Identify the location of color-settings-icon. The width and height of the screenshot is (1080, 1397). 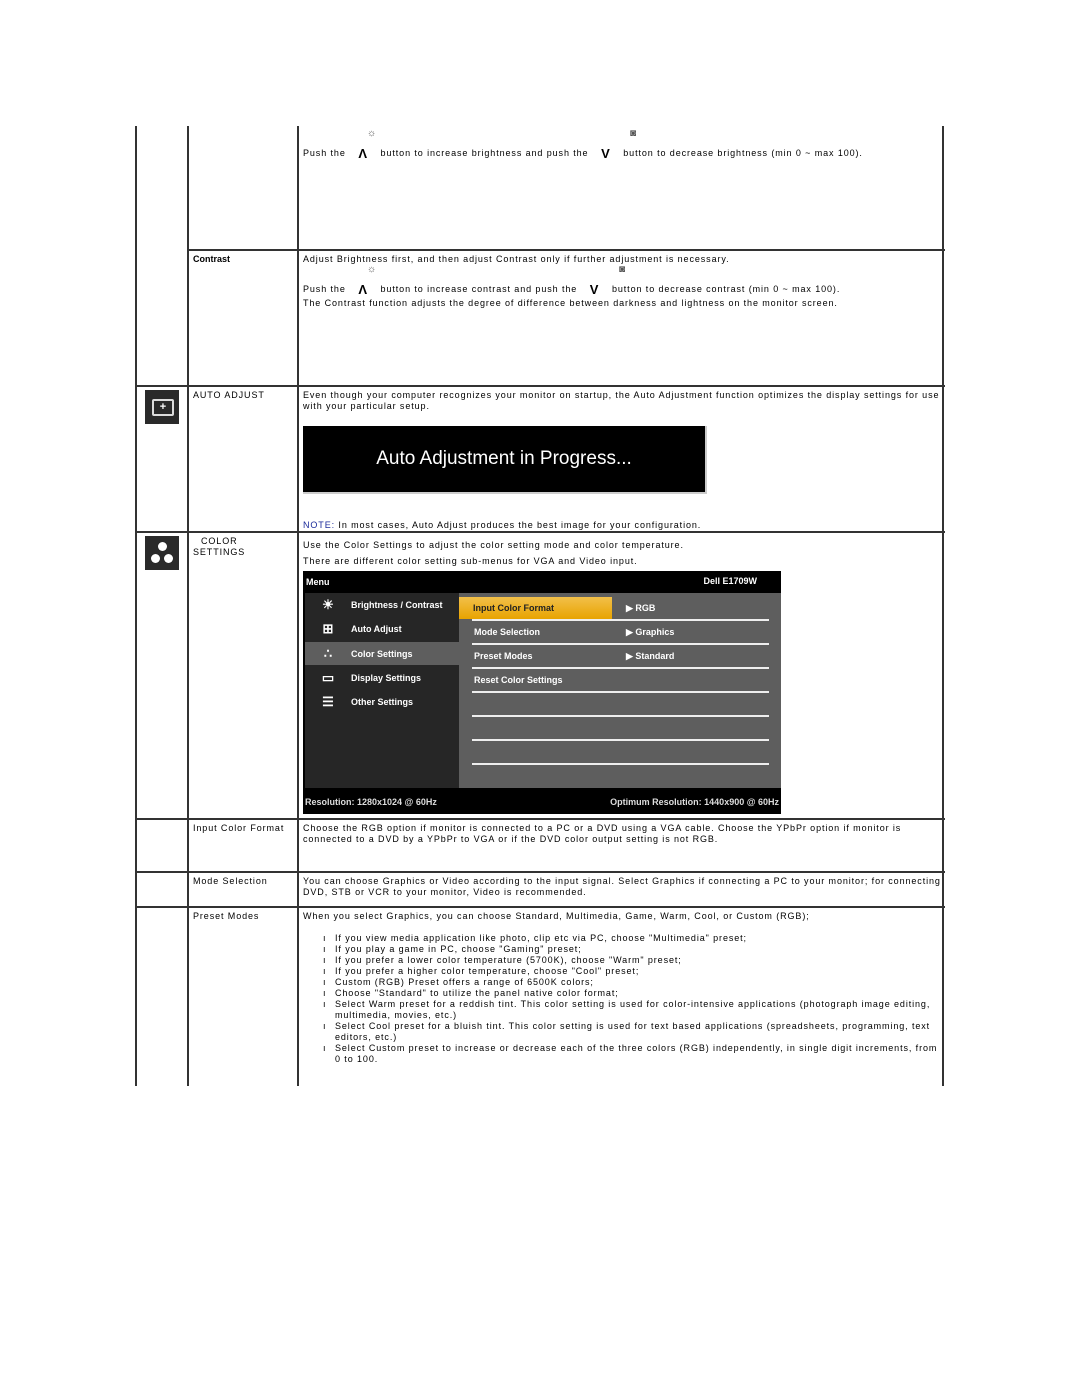
(162, 553).